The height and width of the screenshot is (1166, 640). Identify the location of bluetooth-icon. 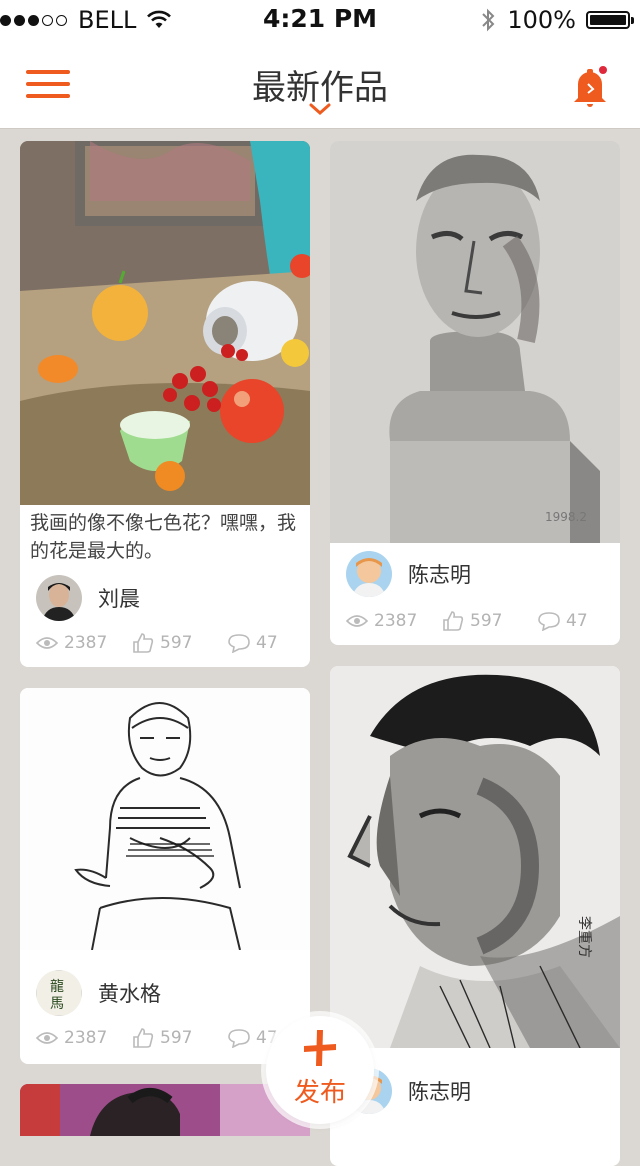
(488, 20).